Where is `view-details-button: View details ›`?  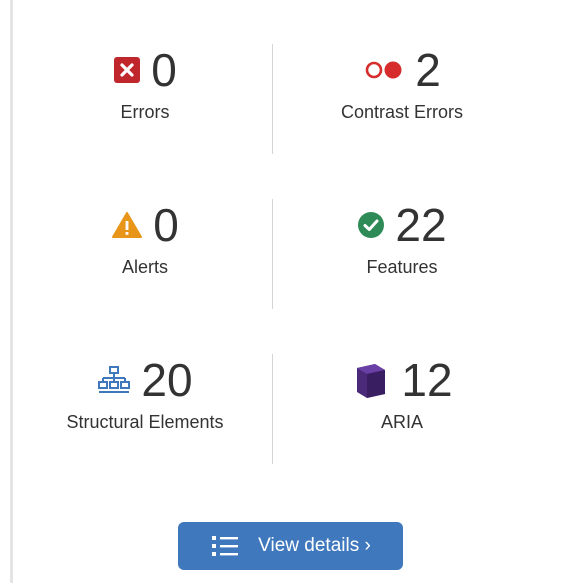
view-details-button: View details › is located at coordinates (290, 546).